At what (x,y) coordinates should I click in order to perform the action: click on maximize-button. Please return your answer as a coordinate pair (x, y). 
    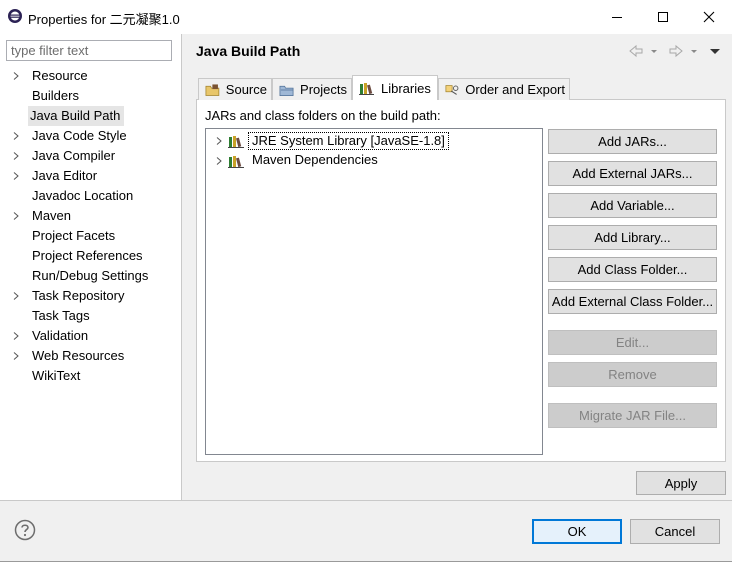
    Looking at the image, I should click on (663, 17).